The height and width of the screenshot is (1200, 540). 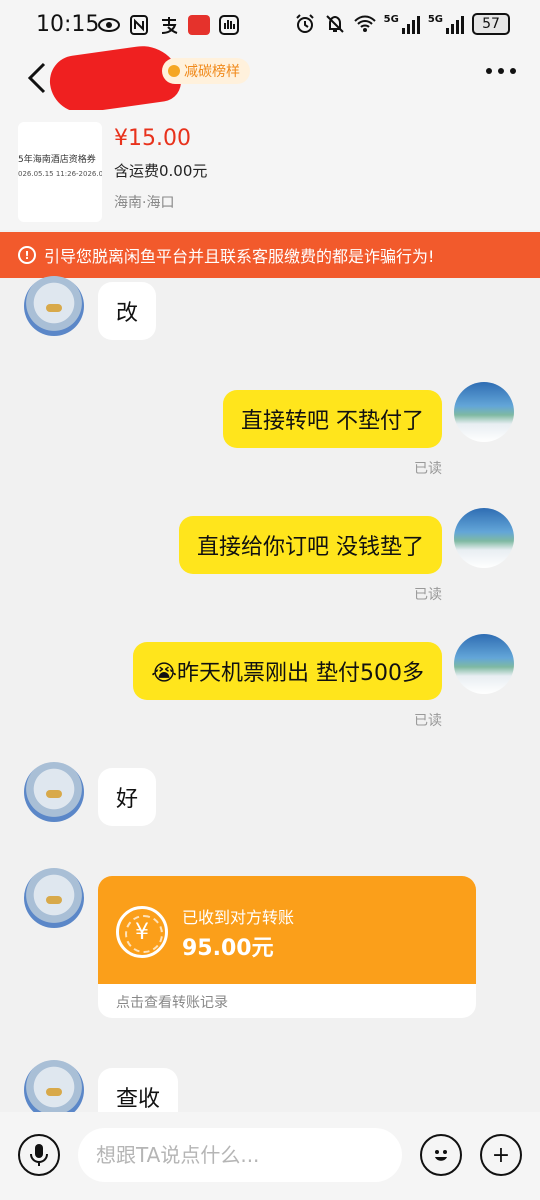 I want to click on signal-icon: 5G, so click(x=402, y=24).